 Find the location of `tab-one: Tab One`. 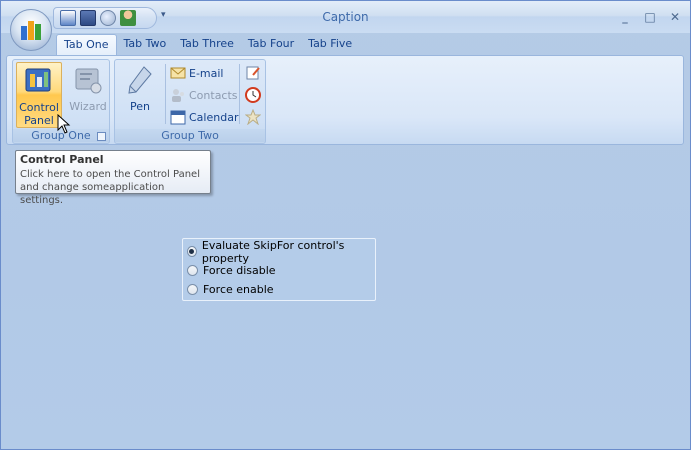

tab-one: Tab One is located at coordinates (86, 45).